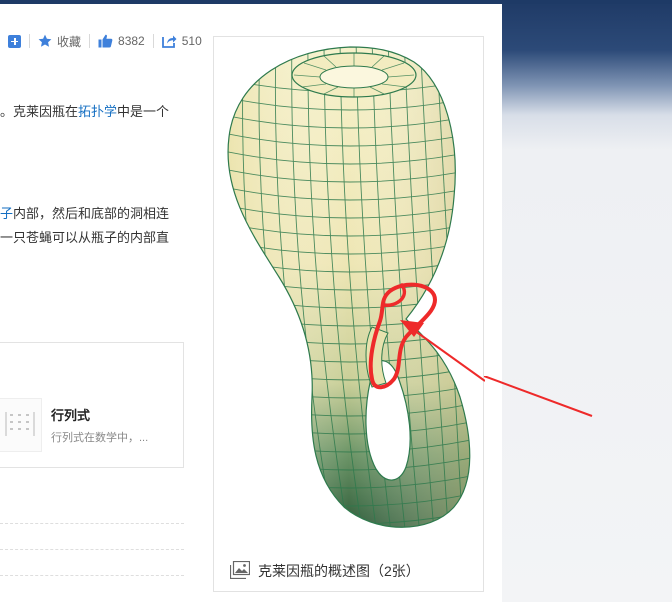  I want to click on add-button, so click(14, 41).